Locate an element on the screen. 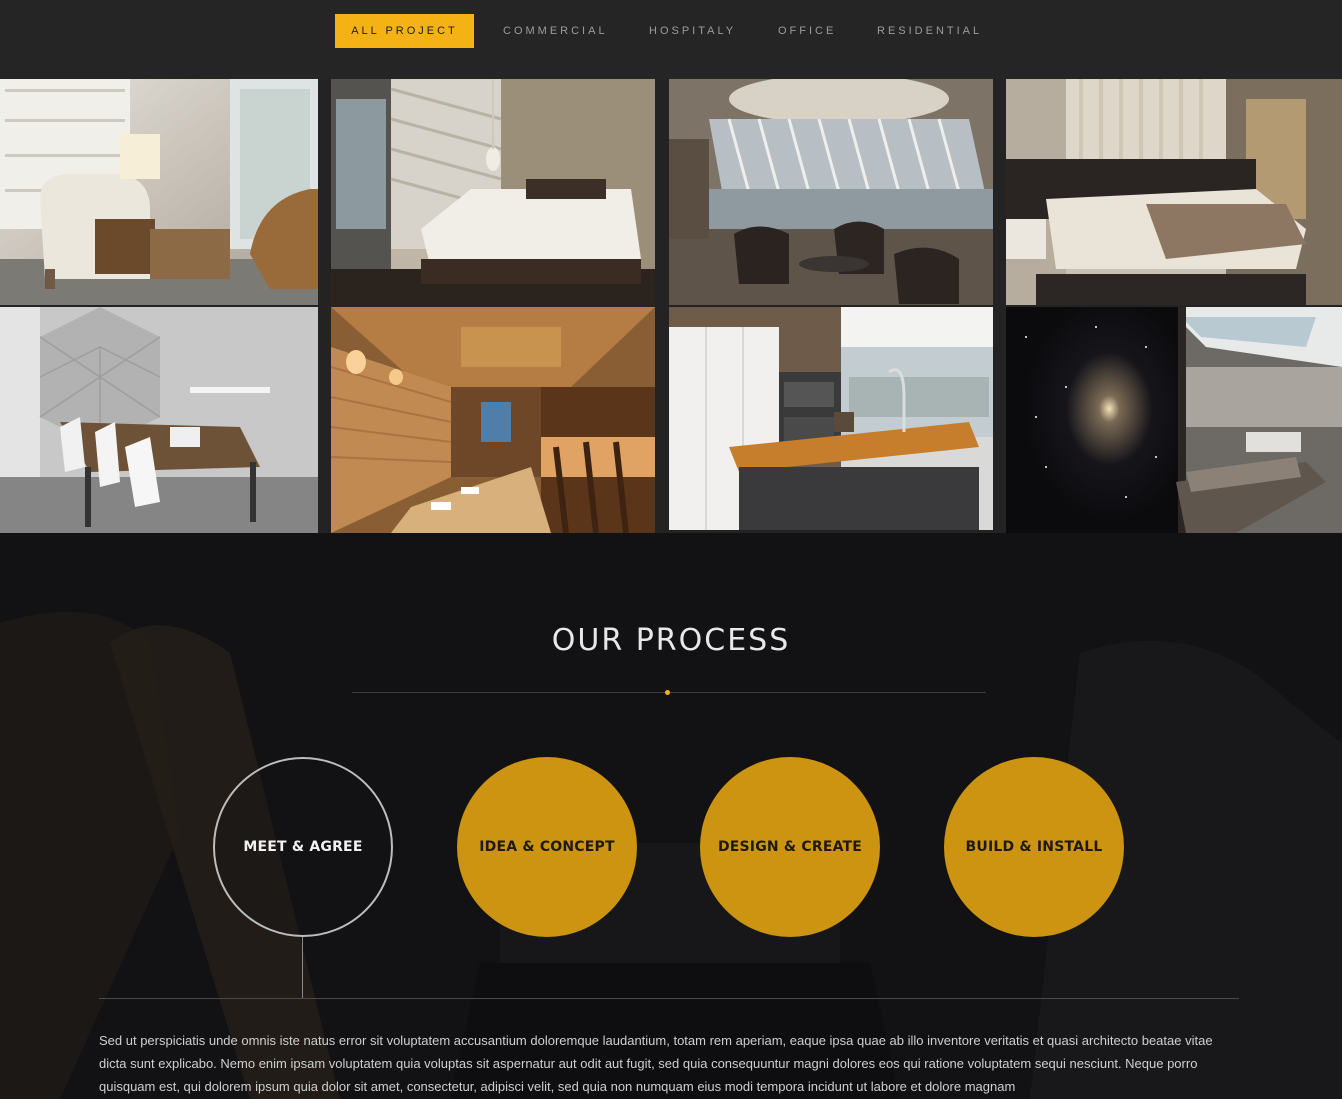 The image size is (1342, 1099). process-step-label: MEET & AGREE is located at coordinates (303, 847).